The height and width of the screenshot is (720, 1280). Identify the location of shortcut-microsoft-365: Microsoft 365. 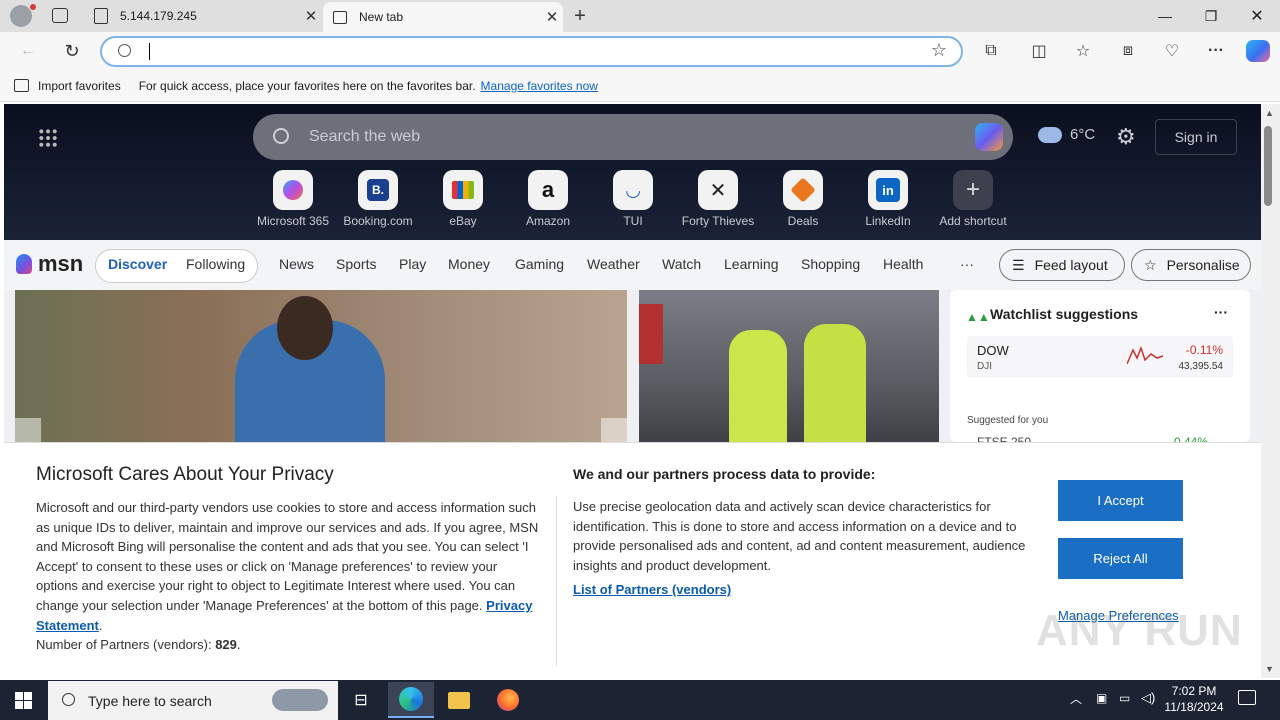
(293, 199).